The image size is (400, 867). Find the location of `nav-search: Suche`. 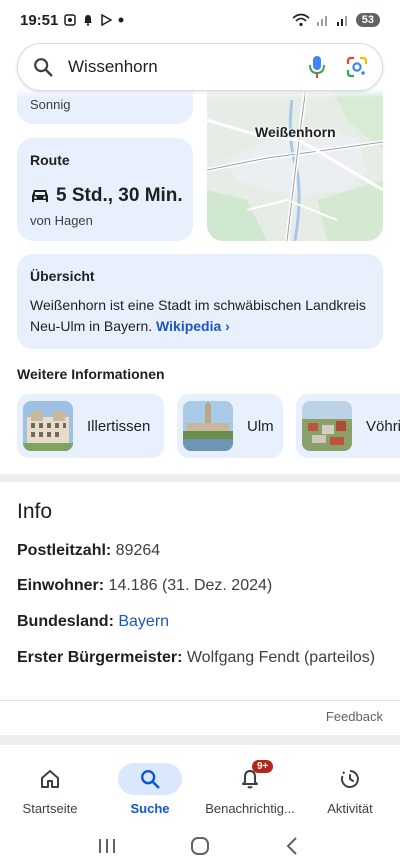

nav-search: Suche is located at coordinates (150, 790).